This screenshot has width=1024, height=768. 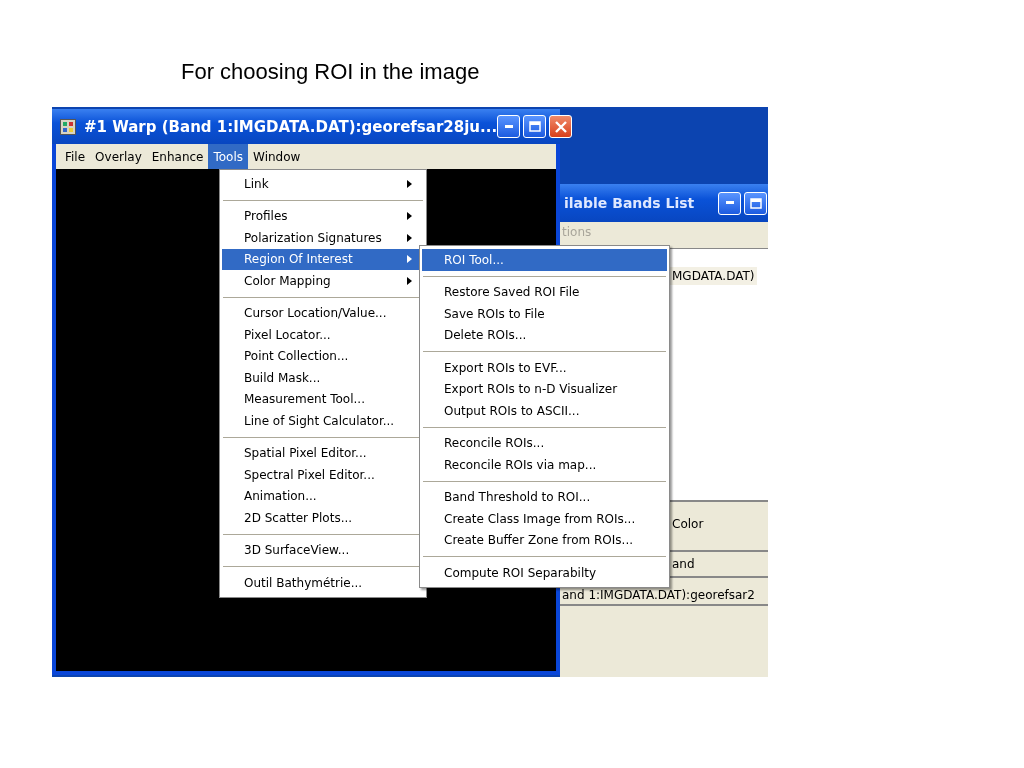 What do you see at coordinates (177, 156) in the screenshot?
I see `menu-item: Enhance` at bounding box center [177, 156].